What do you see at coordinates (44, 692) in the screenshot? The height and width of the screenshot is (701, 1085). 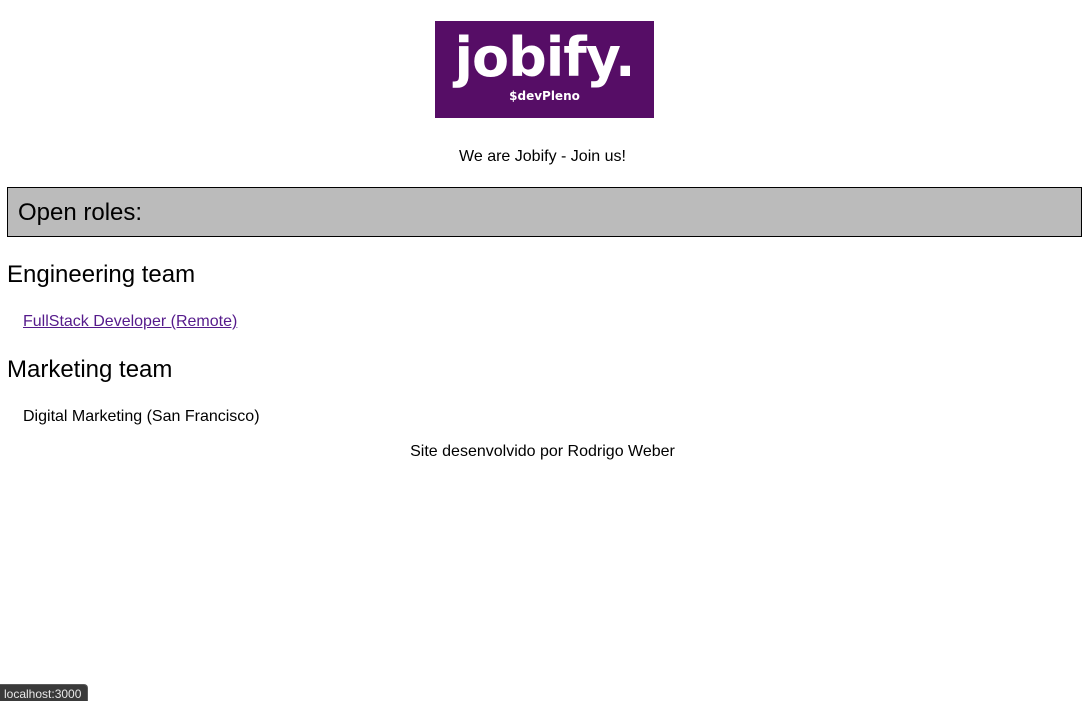 I see `status-bar-url: localhost:3000` at bounding box center [44, 692].